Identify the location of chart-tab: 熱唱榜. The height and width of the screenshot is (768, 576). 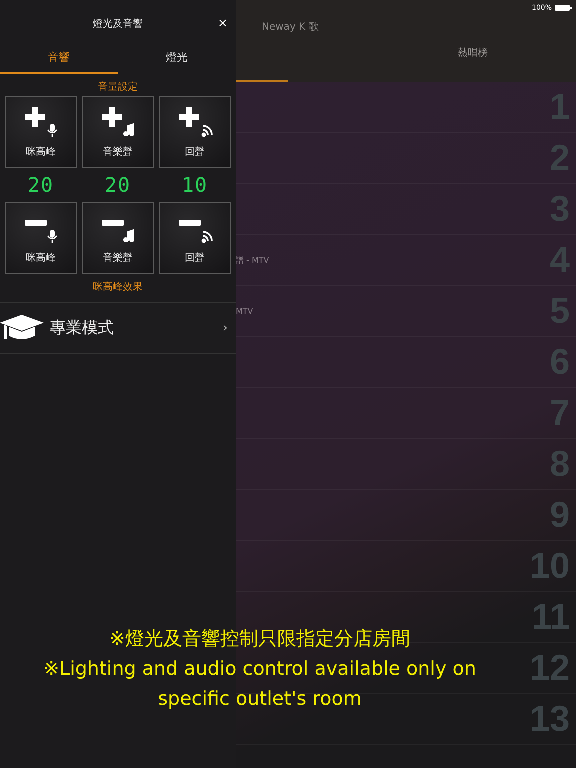
(473, 57).